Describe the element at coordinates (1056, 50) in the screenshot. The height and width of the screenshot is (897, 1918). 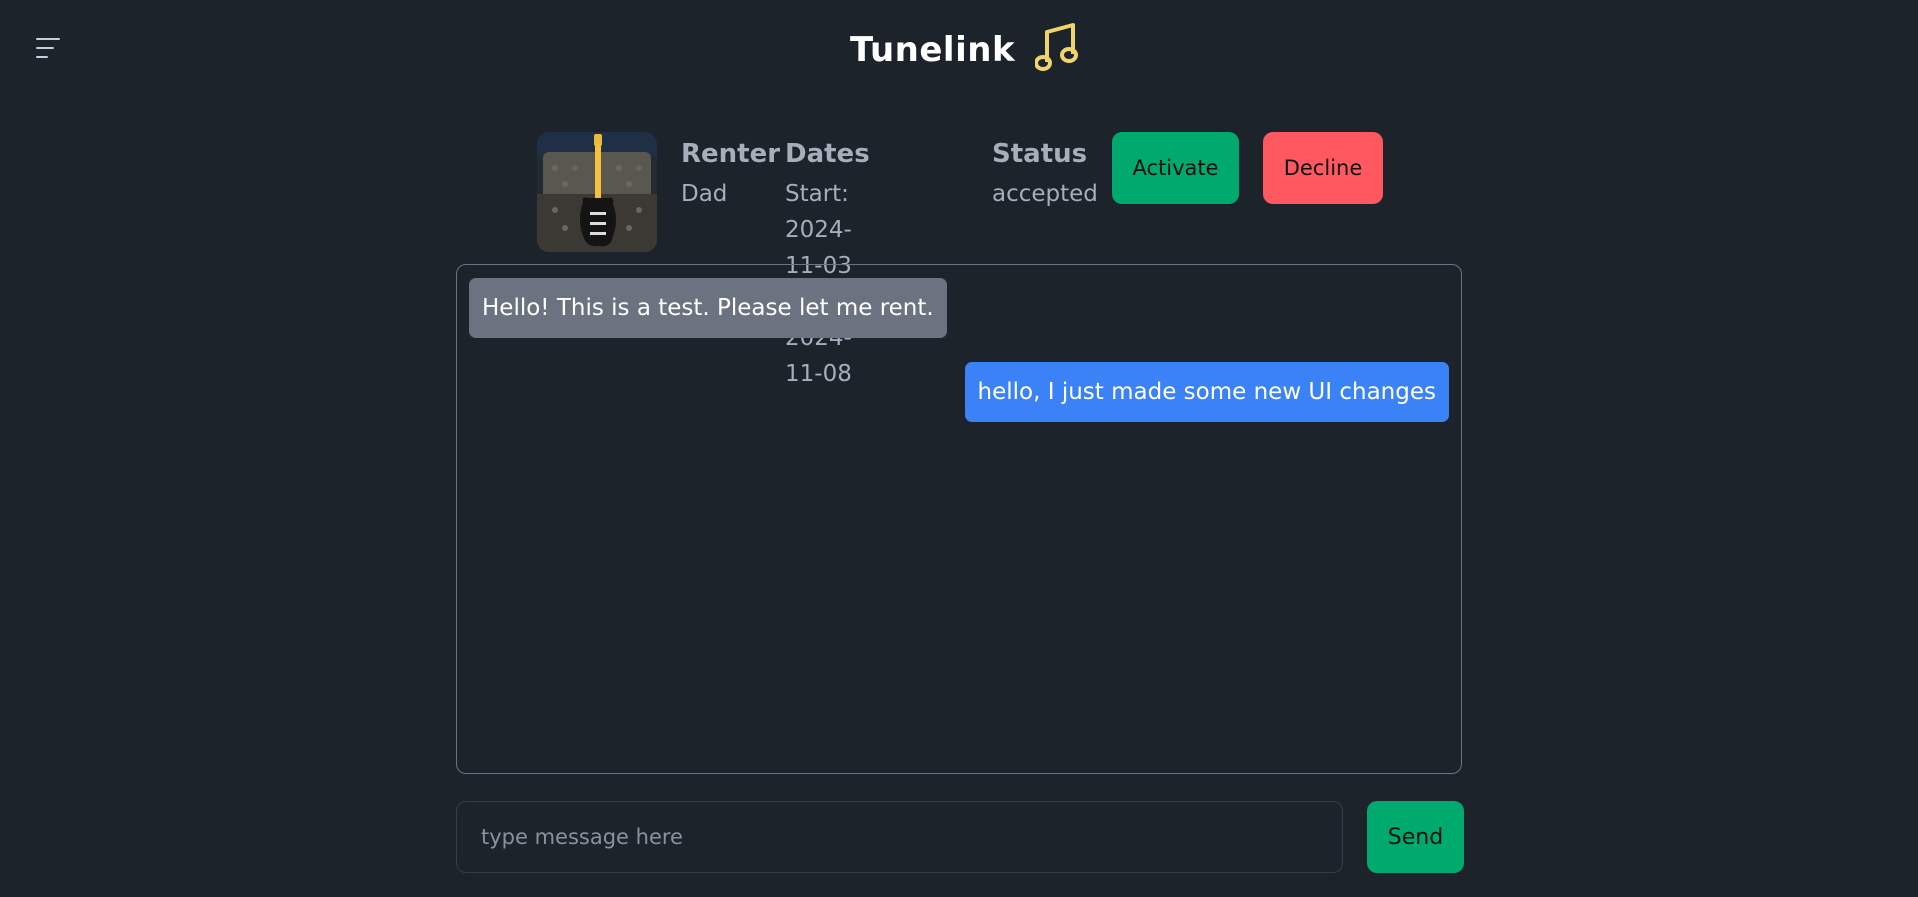
I see `music-note-icon` at that location.